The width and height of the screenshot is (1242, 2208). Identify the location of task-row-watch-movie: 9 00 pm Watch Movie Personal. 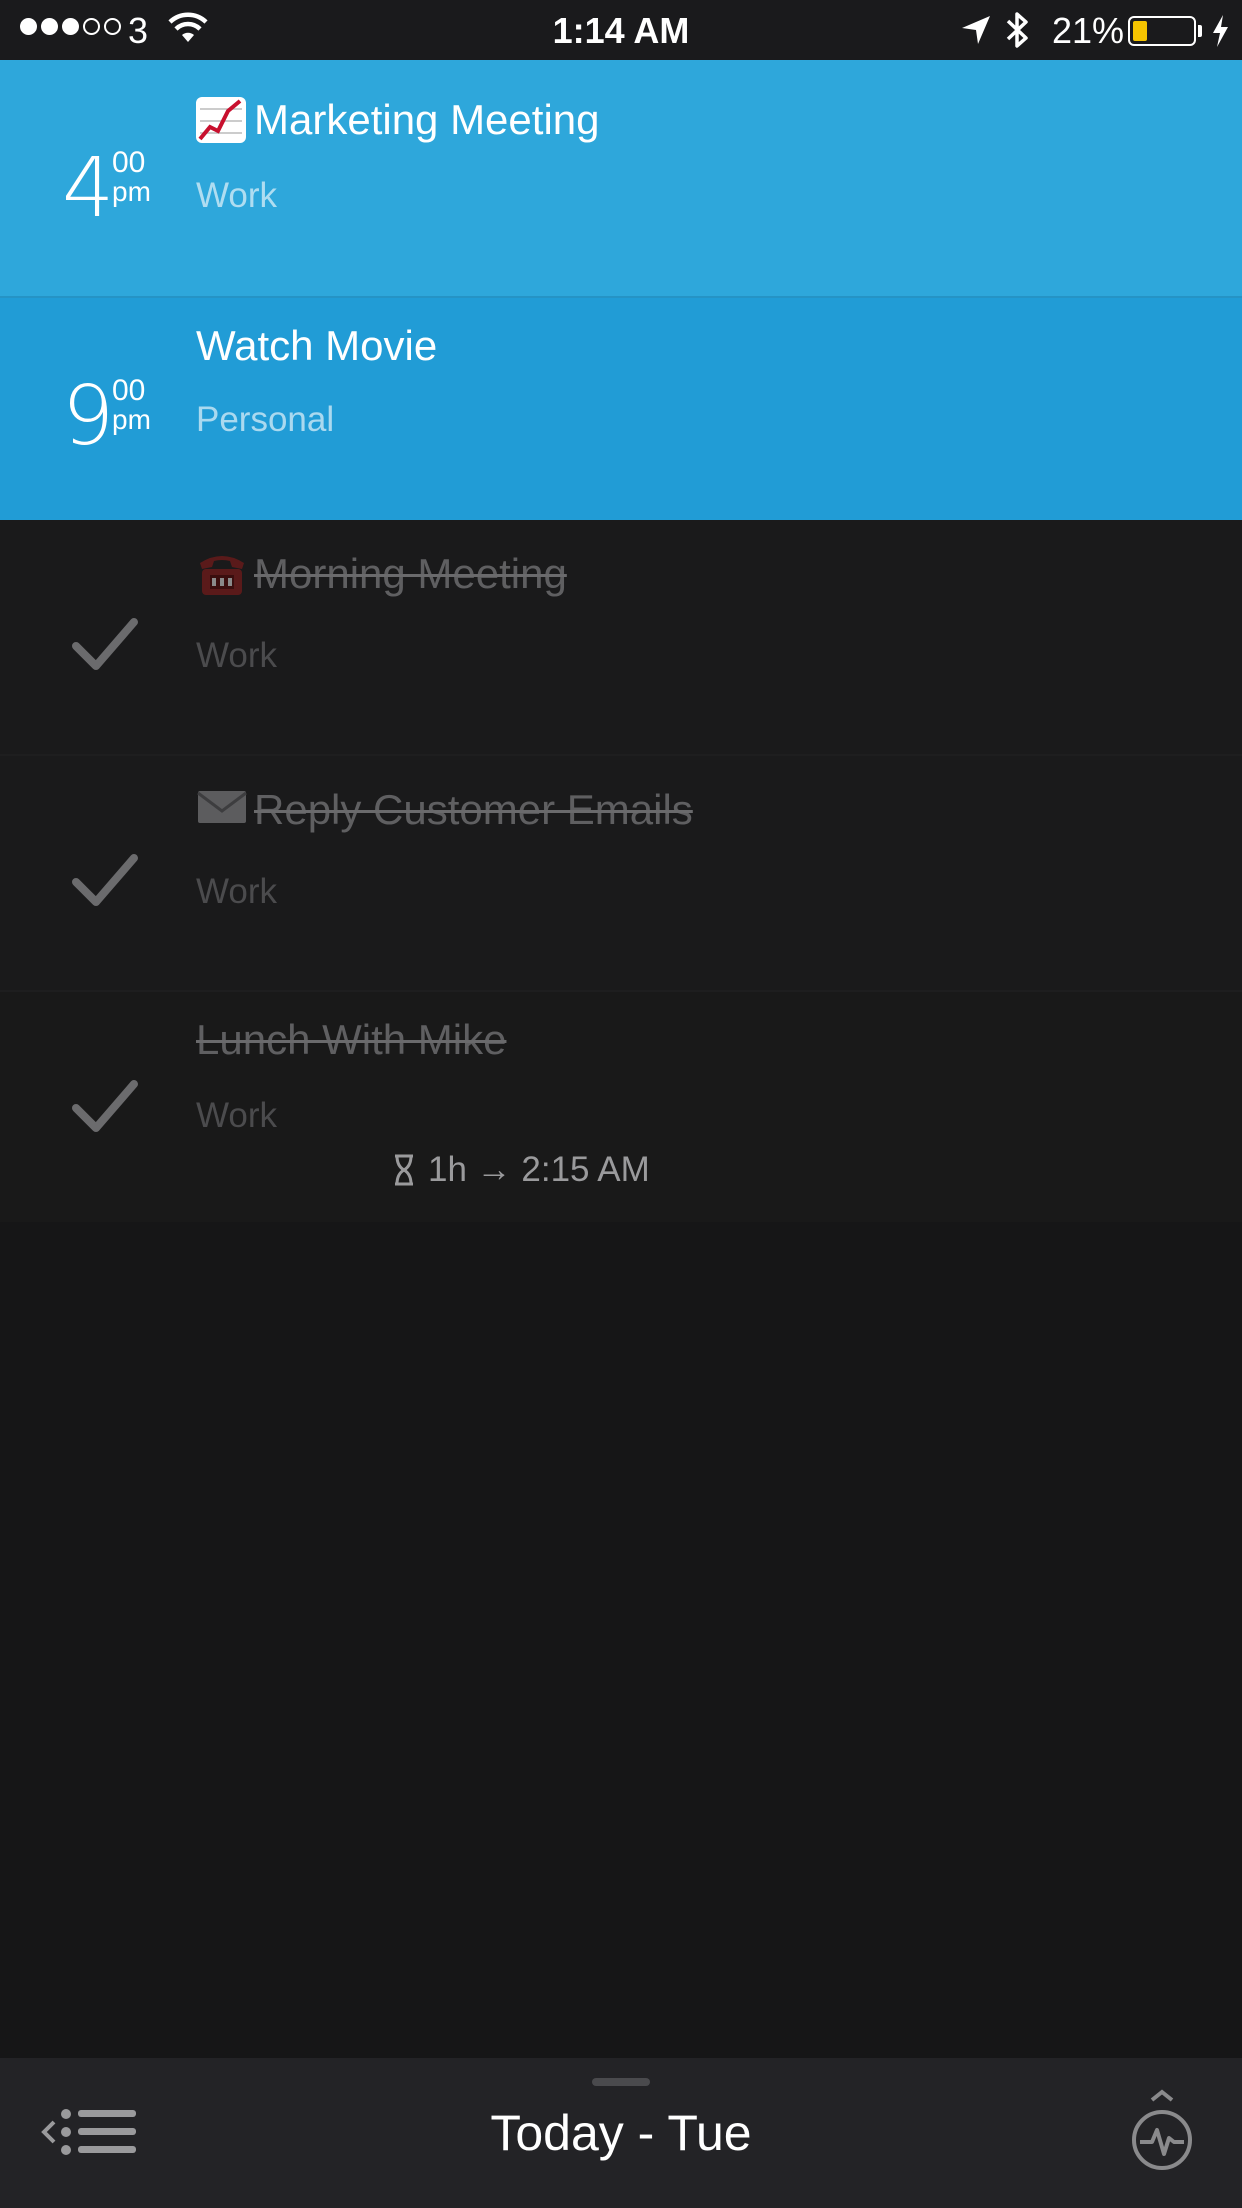
(621, 409).